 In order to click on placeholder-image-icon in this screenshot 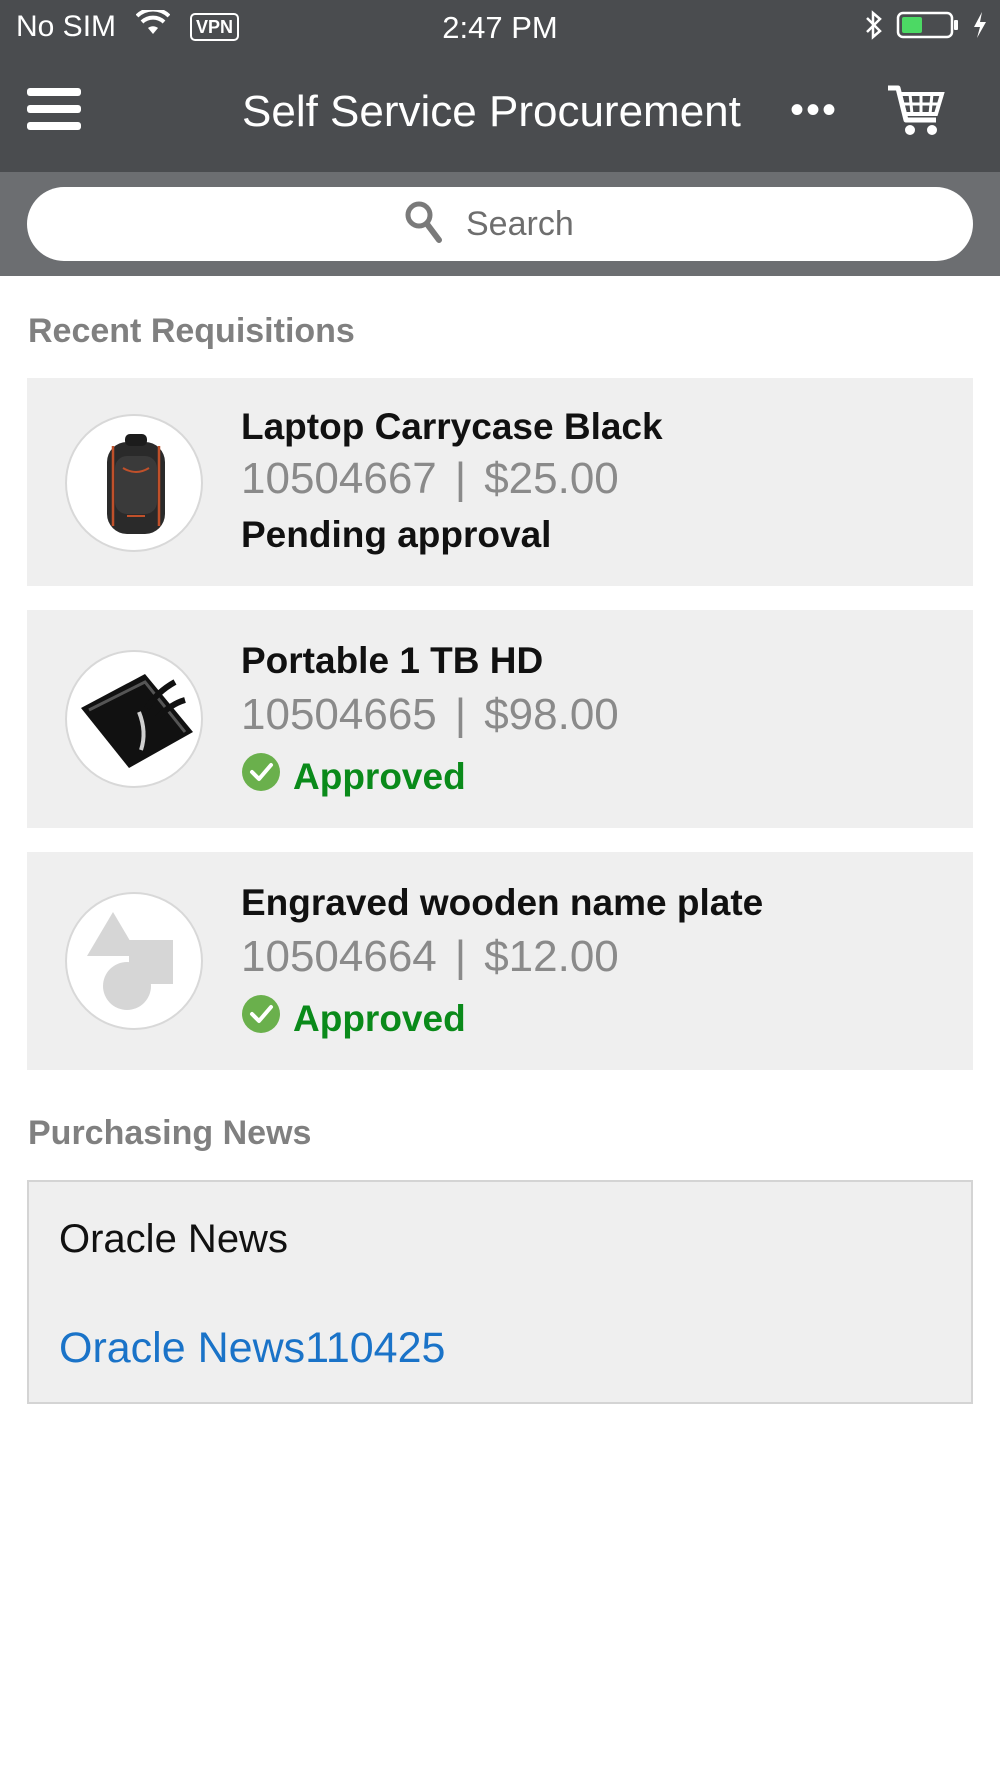, I will do `click(134, 961)`.